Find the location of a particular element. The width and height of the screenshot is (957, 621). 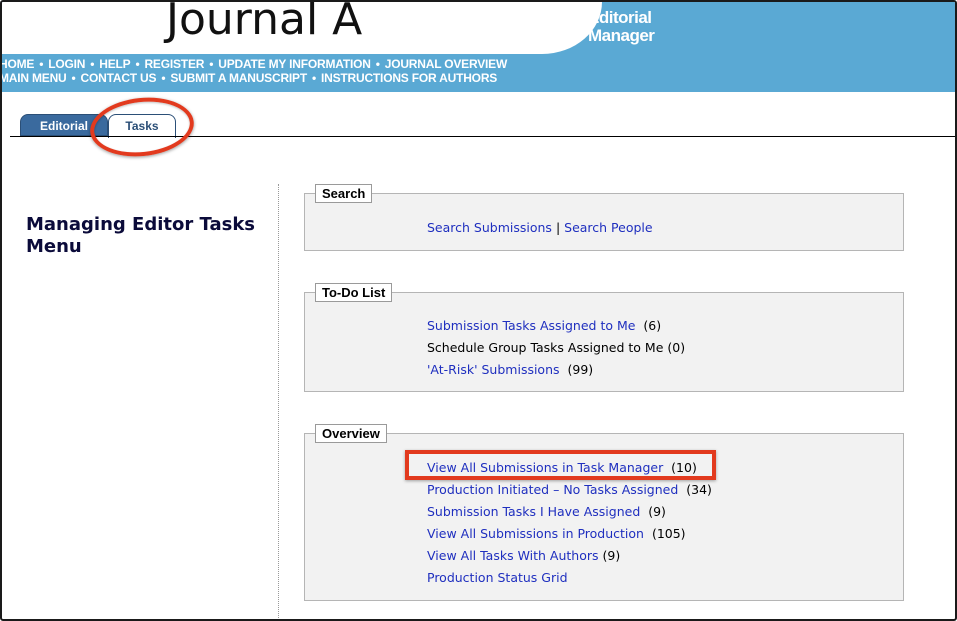

page-title: Managing Editor Tasks Menu is located at coordinates (141, 235).